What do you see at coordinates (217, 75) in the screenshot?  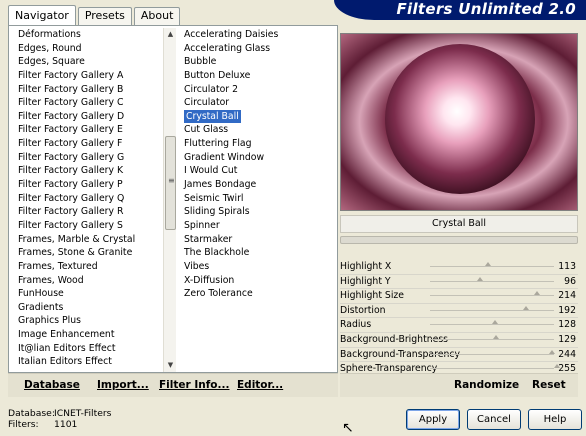 I see `filter-item-label: Button Deluxe` at bounding box center [217, 75].